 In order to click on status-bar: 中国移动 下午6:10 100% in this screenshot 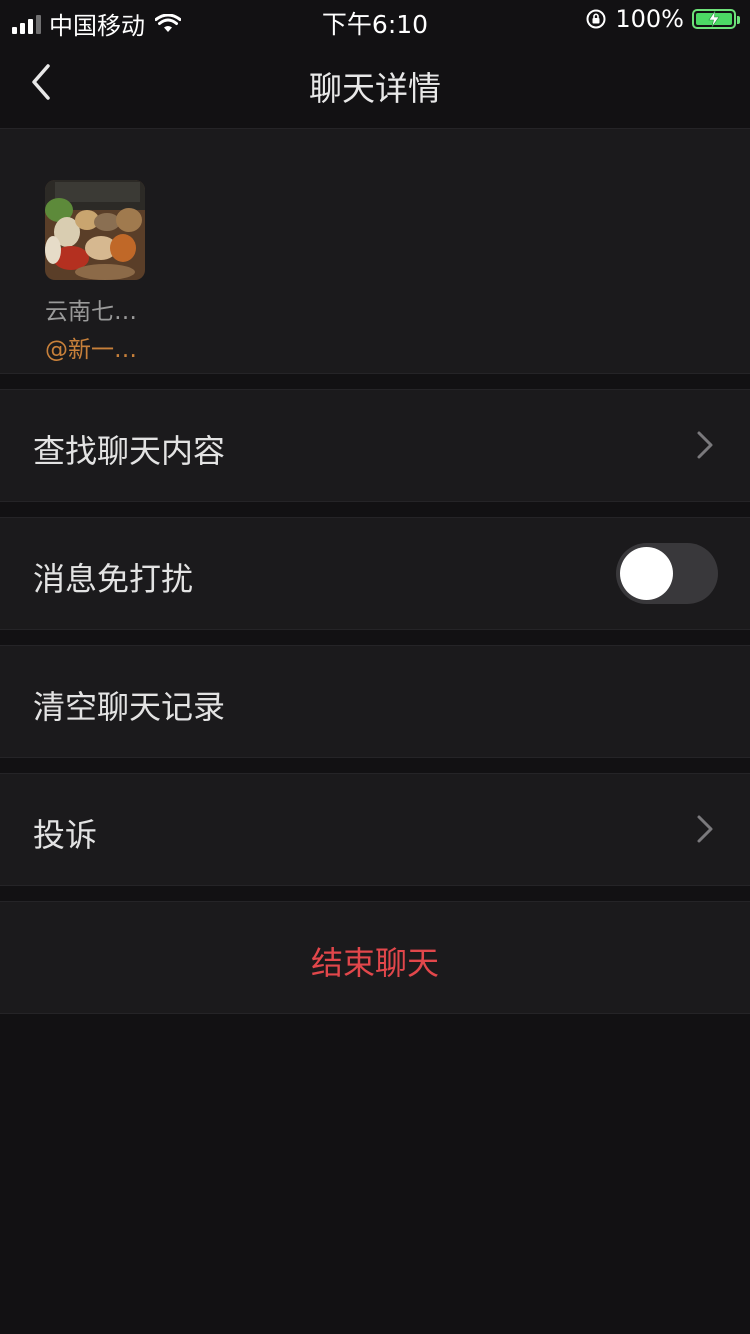, I will do `click(375, 21)`.